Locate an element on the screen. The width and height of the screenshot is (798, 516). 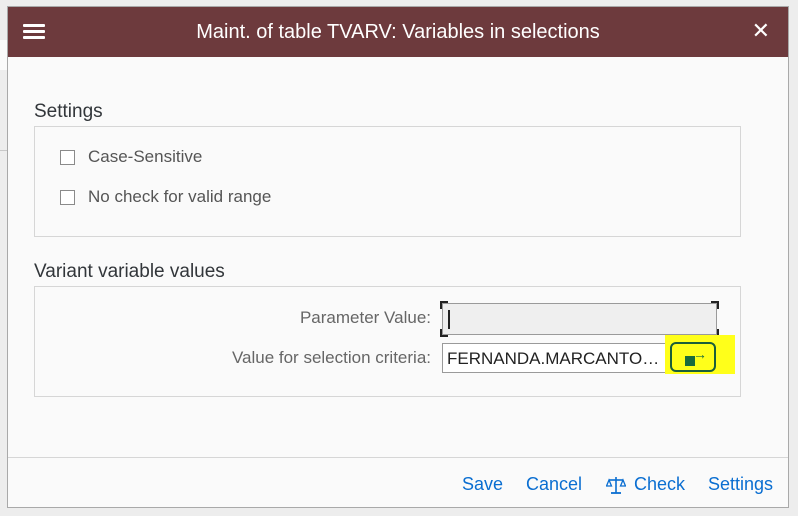
text-cursor is located at coordinates (449, 319).